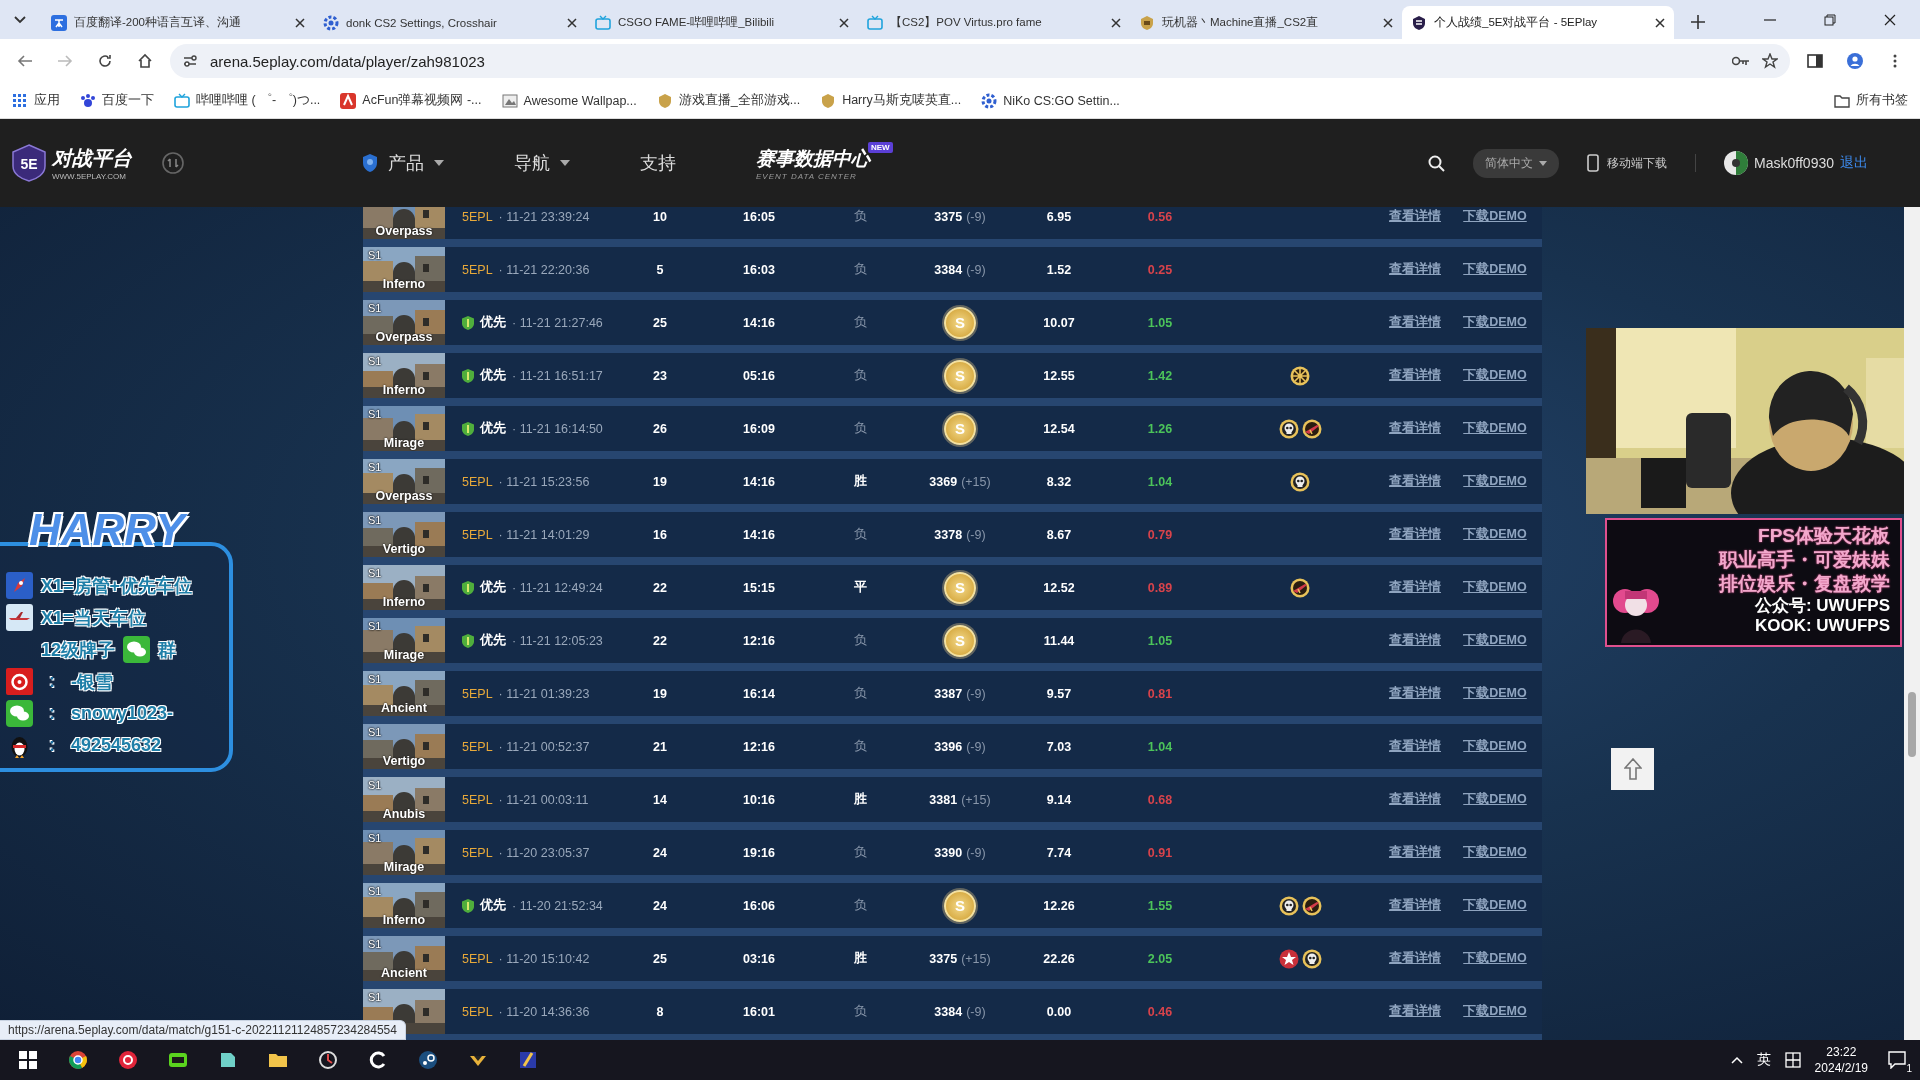 The image size is (1920, 1080). I want to click on key-icon, so click(1741, 61).